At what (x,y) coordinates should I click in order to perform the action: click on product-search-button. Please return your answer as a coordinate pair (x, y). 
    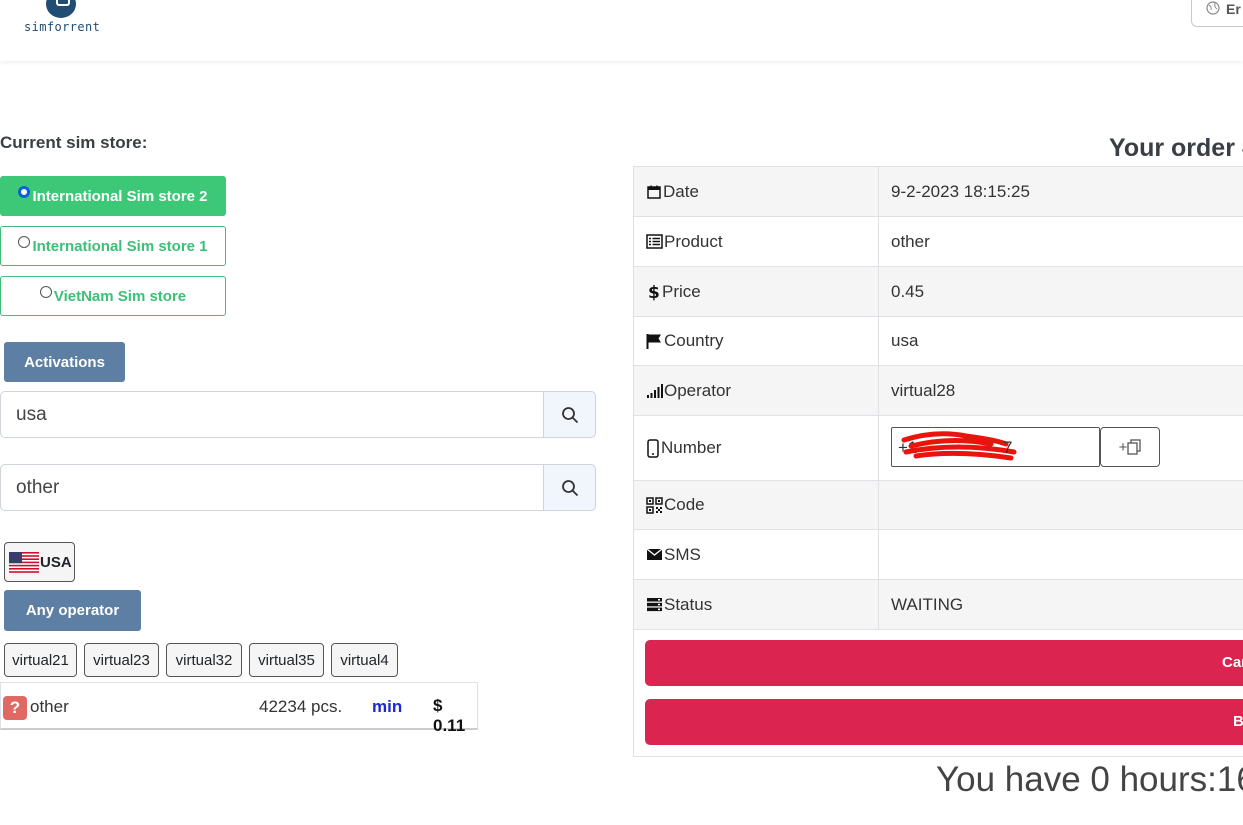
    Looking at the image, I should click on (570, 487).